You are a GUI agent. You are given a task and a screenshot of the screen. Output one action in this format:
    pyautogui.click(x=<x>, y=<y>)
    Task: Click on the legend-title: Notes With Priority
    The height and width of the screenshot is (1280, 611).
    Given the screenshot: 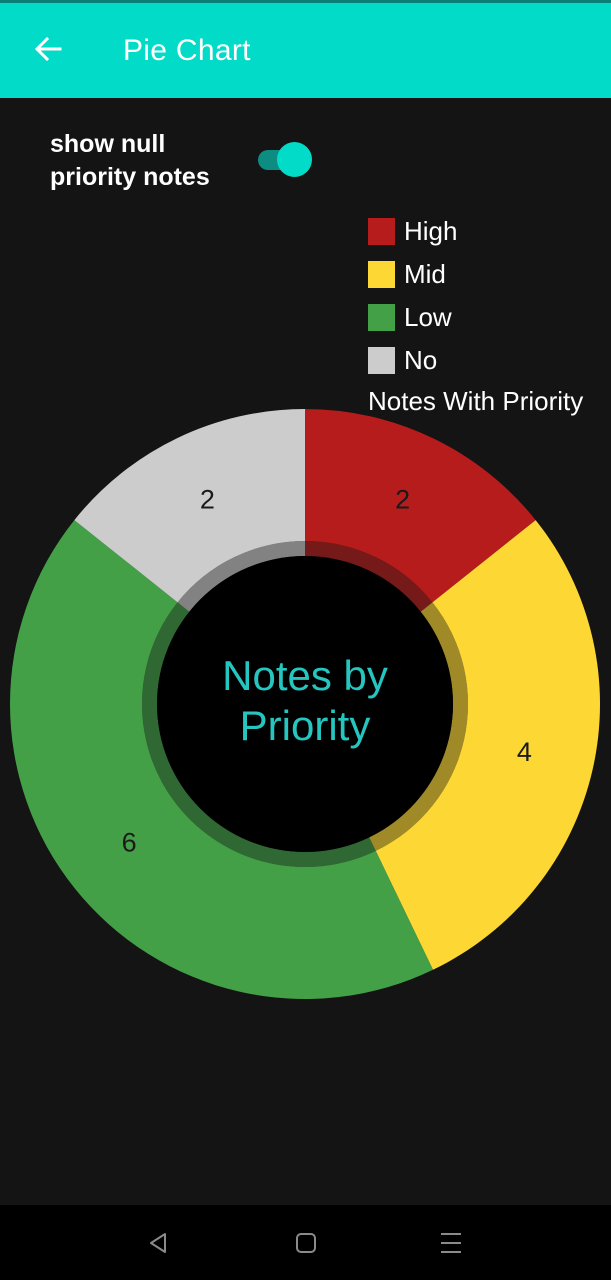 What is the action you would take?
    pyautogui.click(x=476, y=401)
    